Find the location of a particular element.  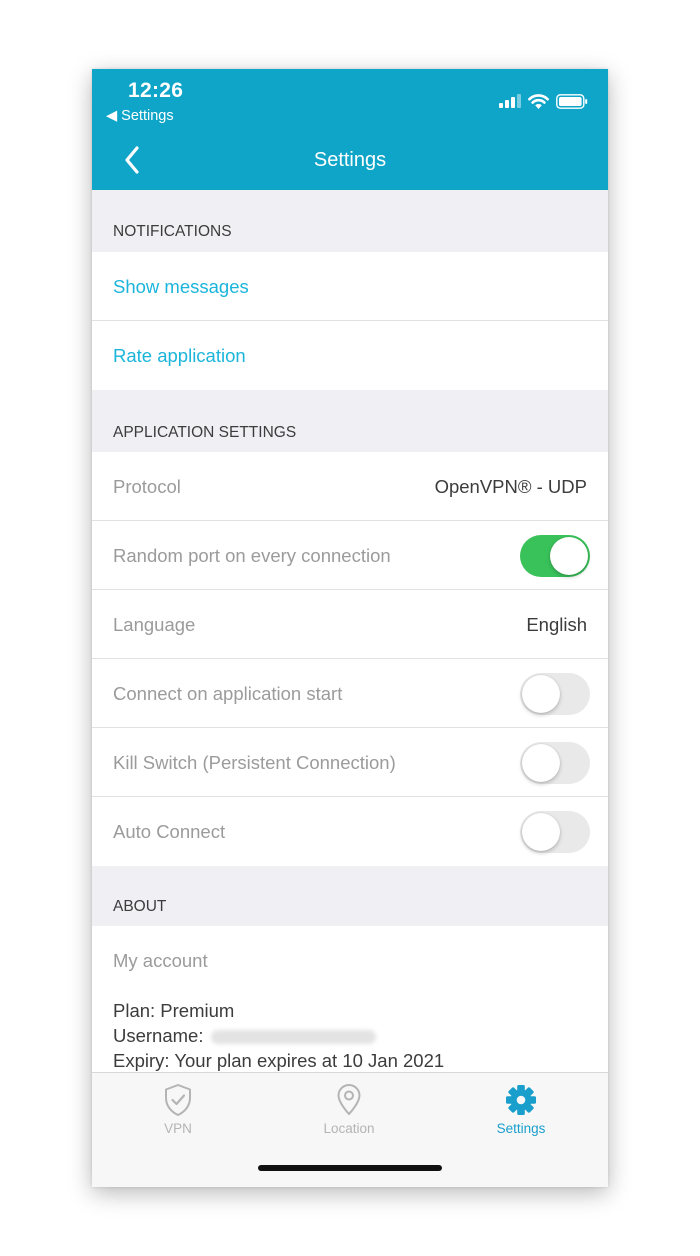

connect-on-start-row: Connect on application start is located at coordinates (350, 693).